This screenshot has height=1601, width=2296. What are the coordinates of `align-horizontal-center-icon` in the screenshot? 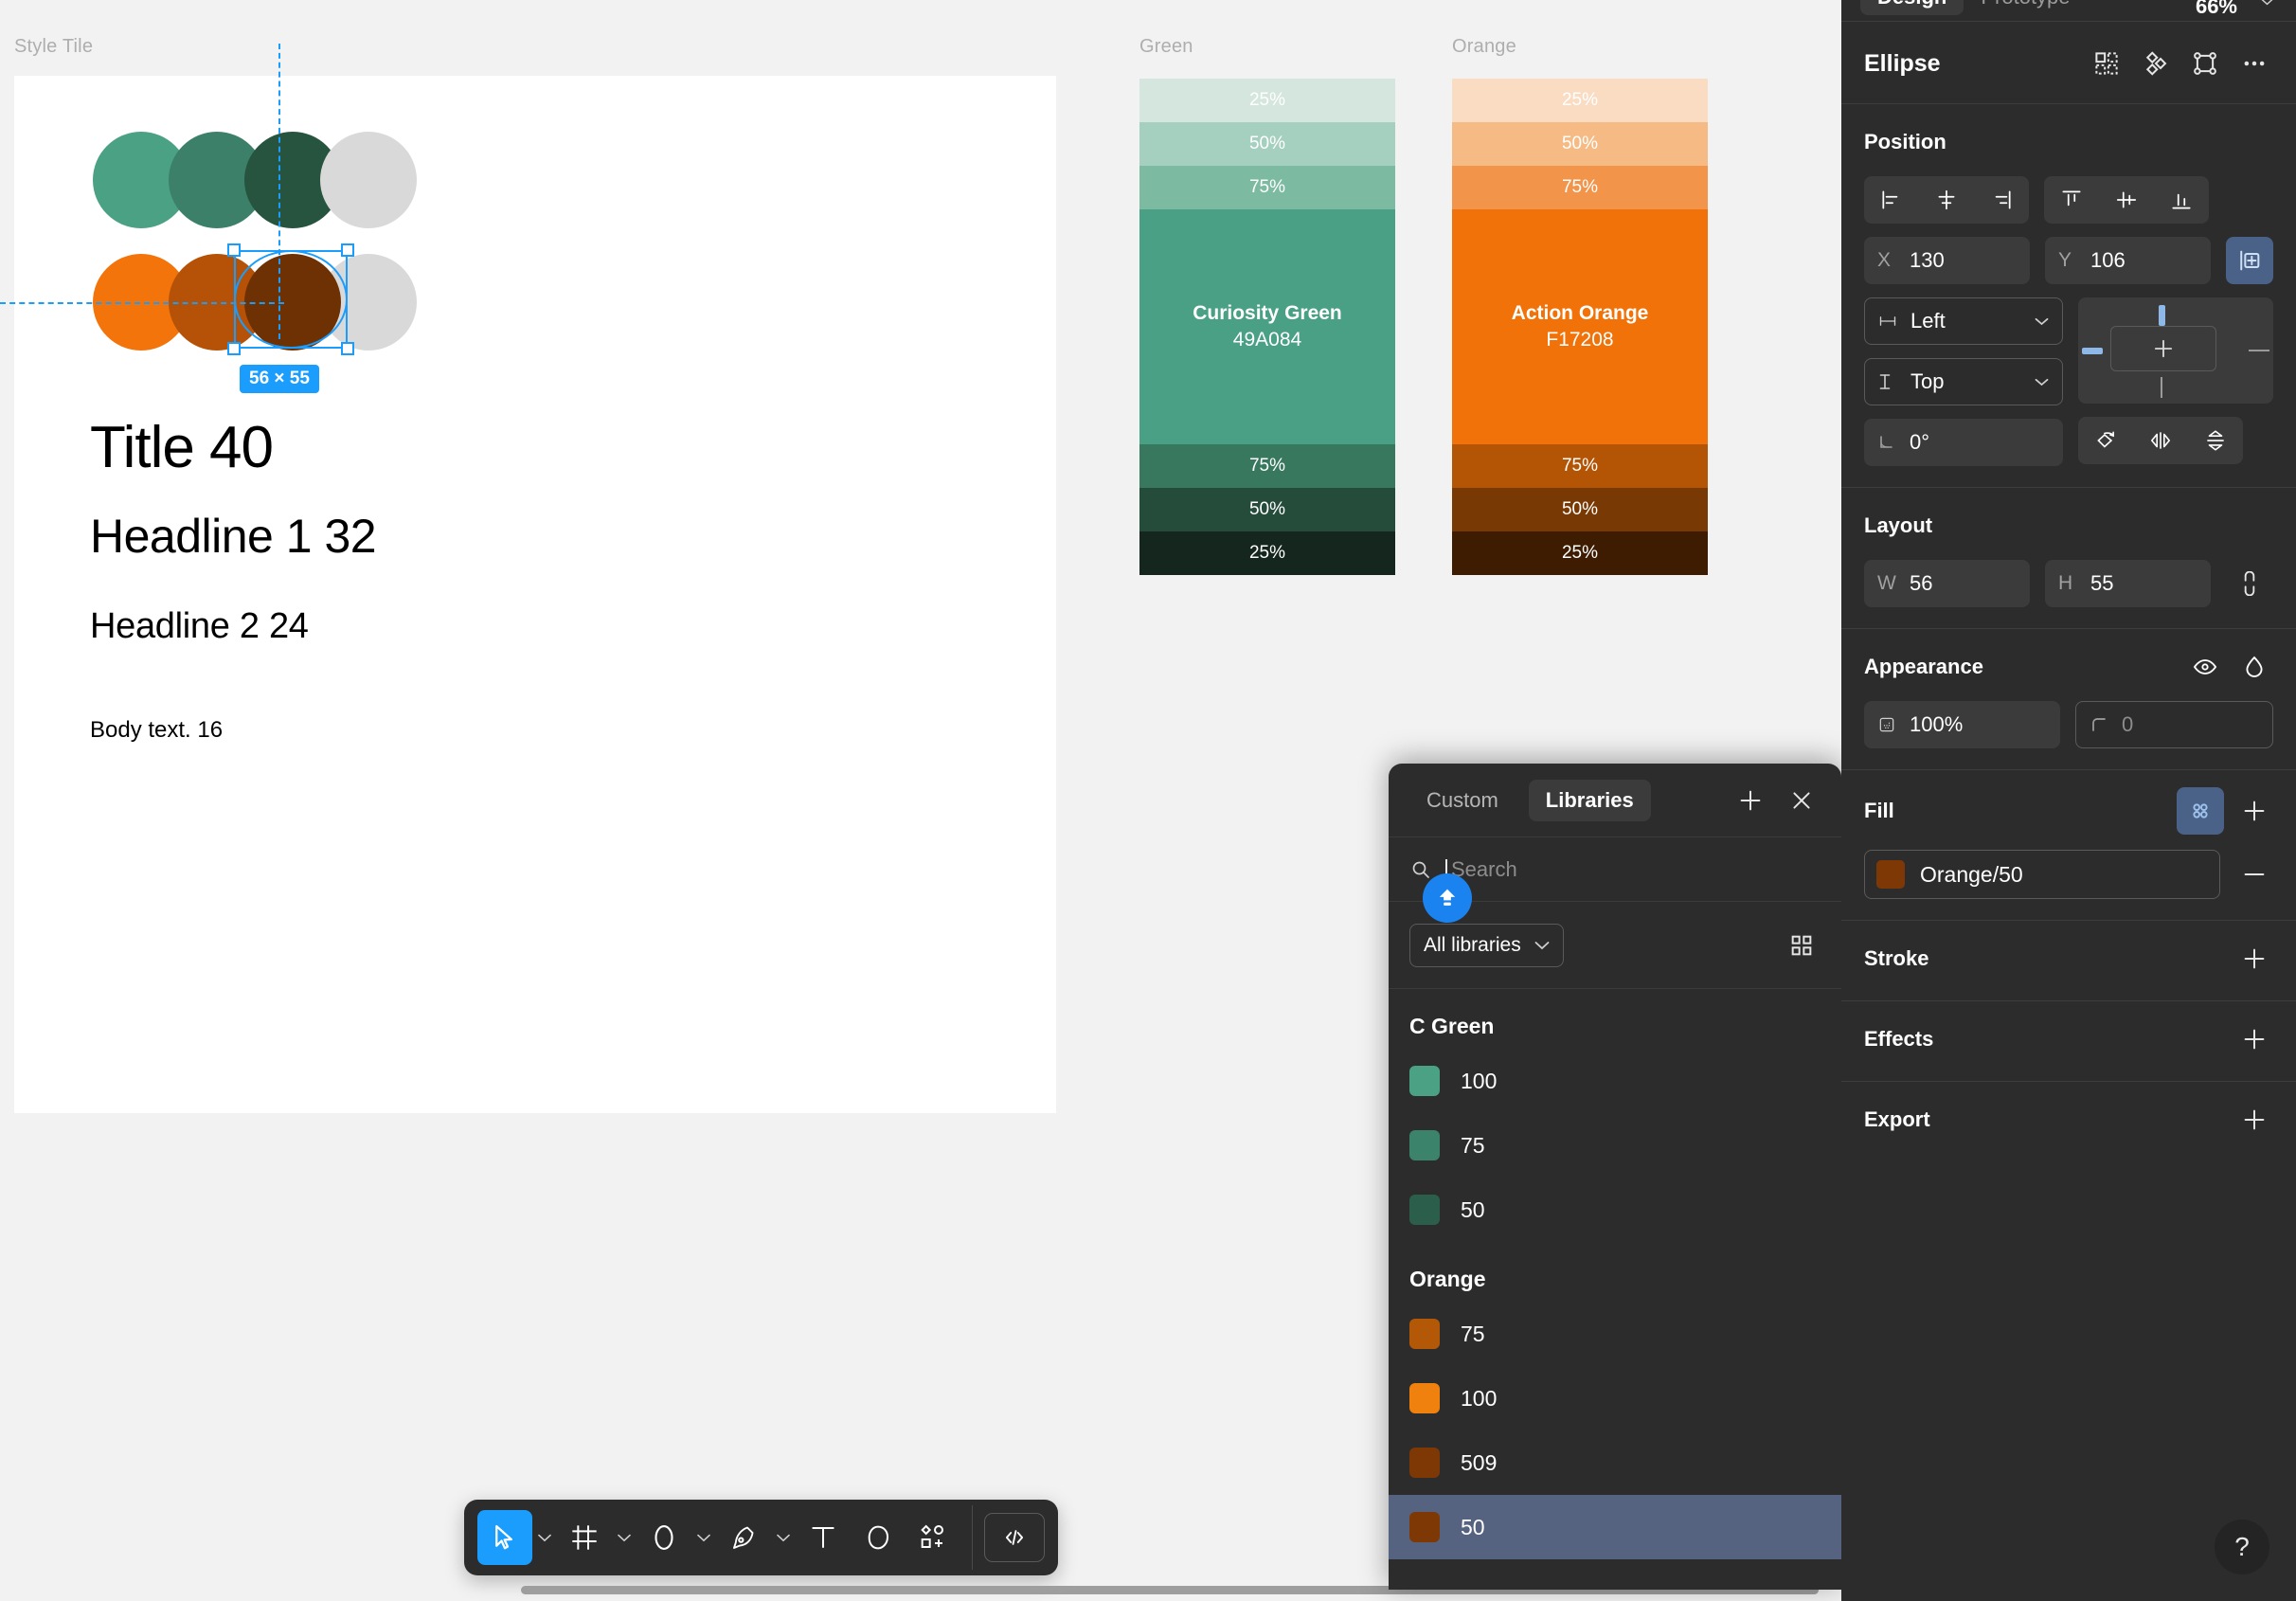 It's located at (1947, 200).